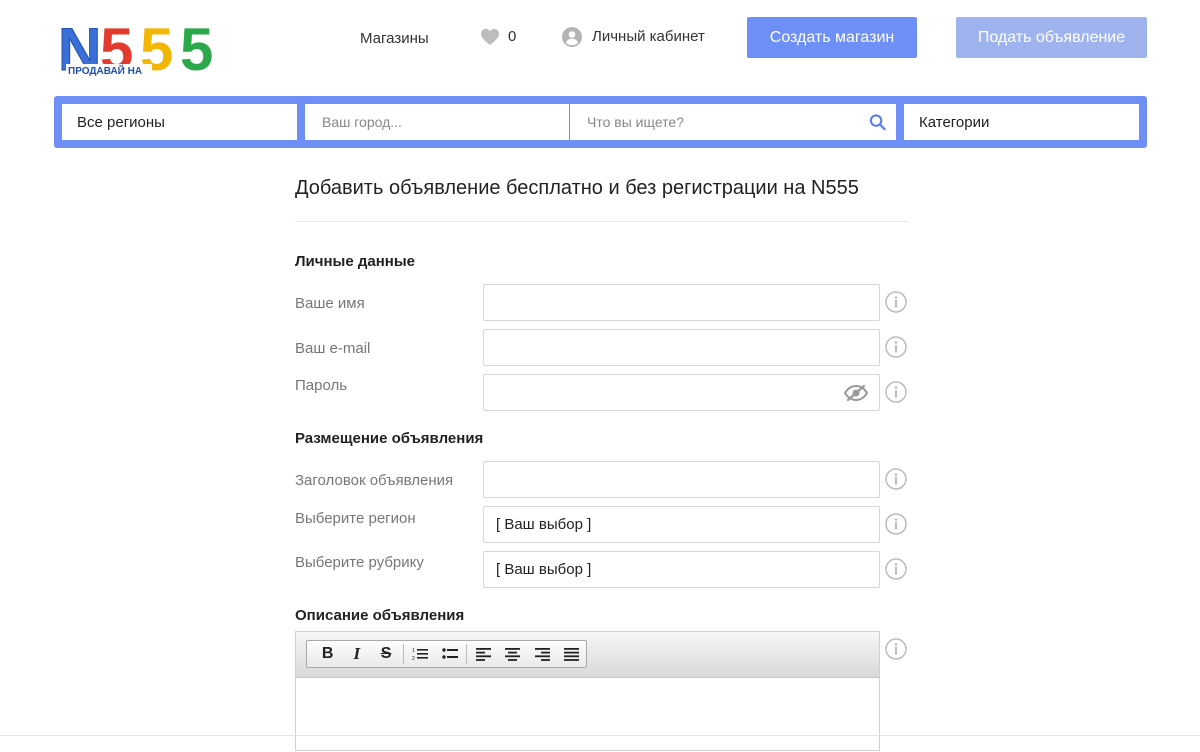 The width and height of the screenshot is (1200, 752). I want to click on email-field, so click(681, 347).